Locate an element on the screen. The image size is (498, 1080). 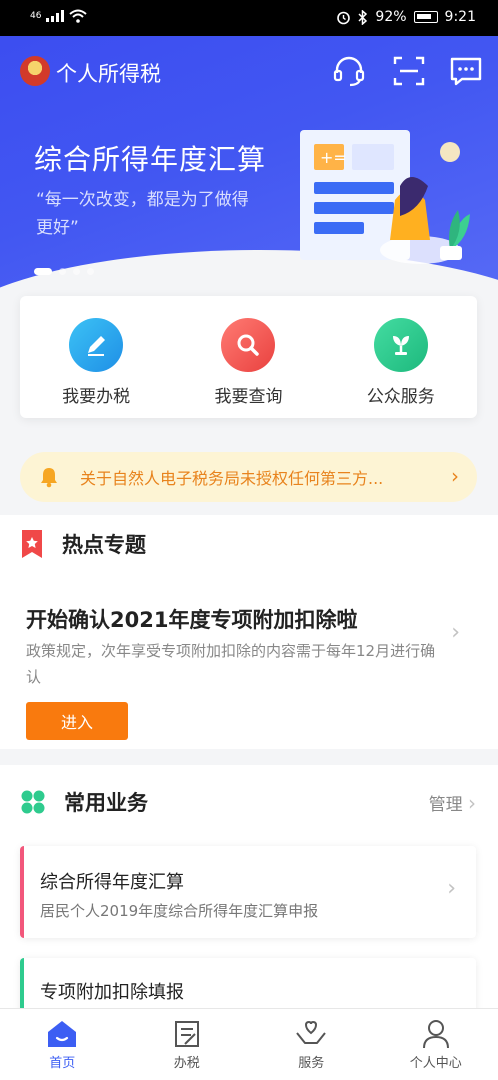
tab-tax: 办税 is located at coordinates (187, 1044).